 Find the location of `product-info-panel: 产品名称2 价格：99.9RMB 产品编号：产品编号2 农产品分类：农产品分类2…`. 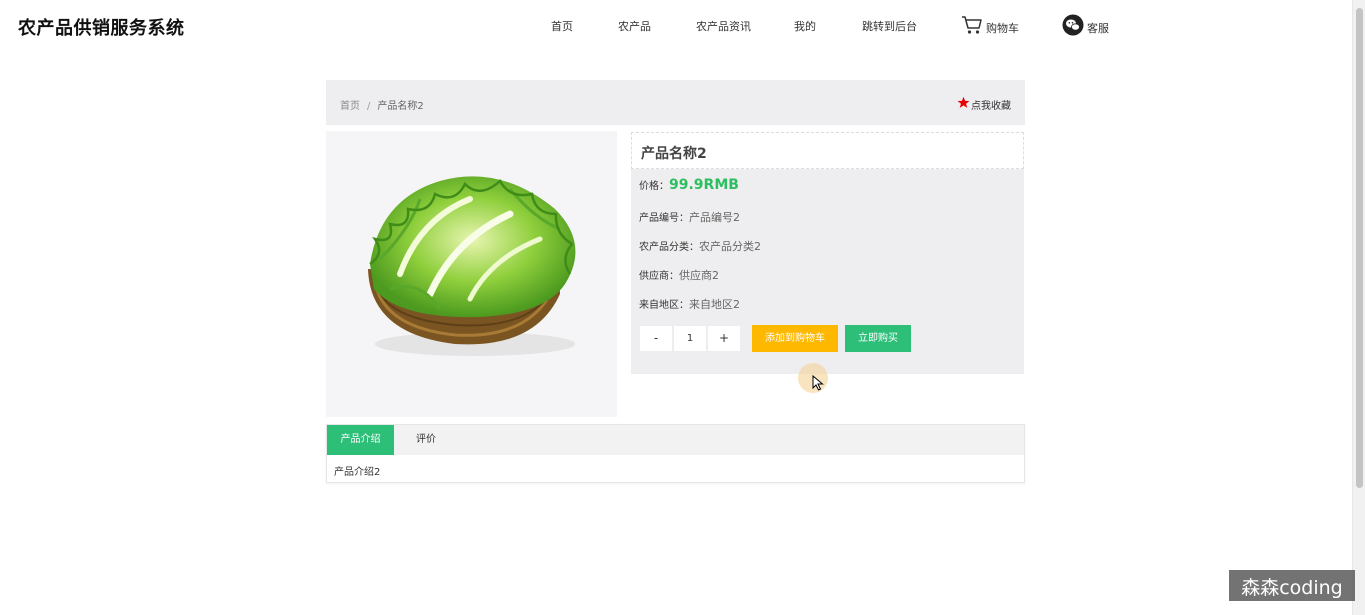

product-info-panel: 产品名称2 价格：99.9RMB 产品编号：产品编号2 农产品分类：农产品分类2… is located at coordinates (827, 253).